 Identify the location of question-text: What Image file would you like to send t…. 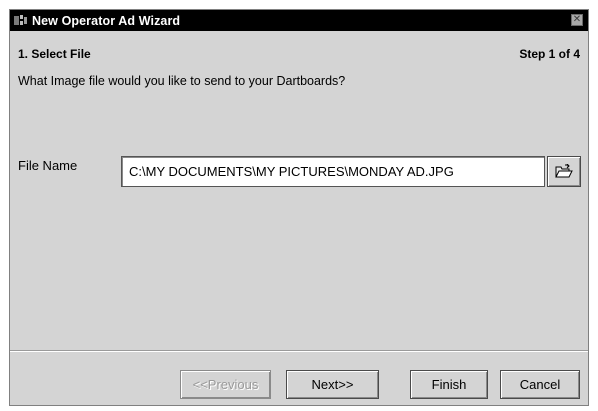
(182, 81).